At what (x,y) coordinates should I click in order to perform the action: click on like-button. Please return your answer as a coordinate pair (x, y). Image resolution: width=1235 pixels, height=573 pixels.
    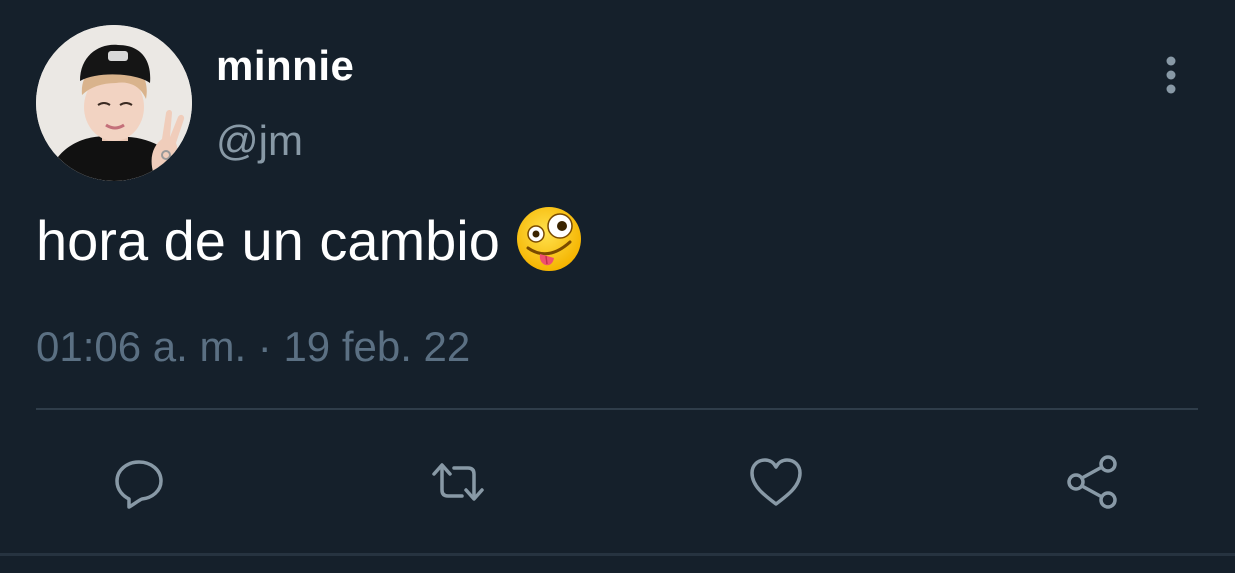
    Looking at the image, I should click on (776, 482).